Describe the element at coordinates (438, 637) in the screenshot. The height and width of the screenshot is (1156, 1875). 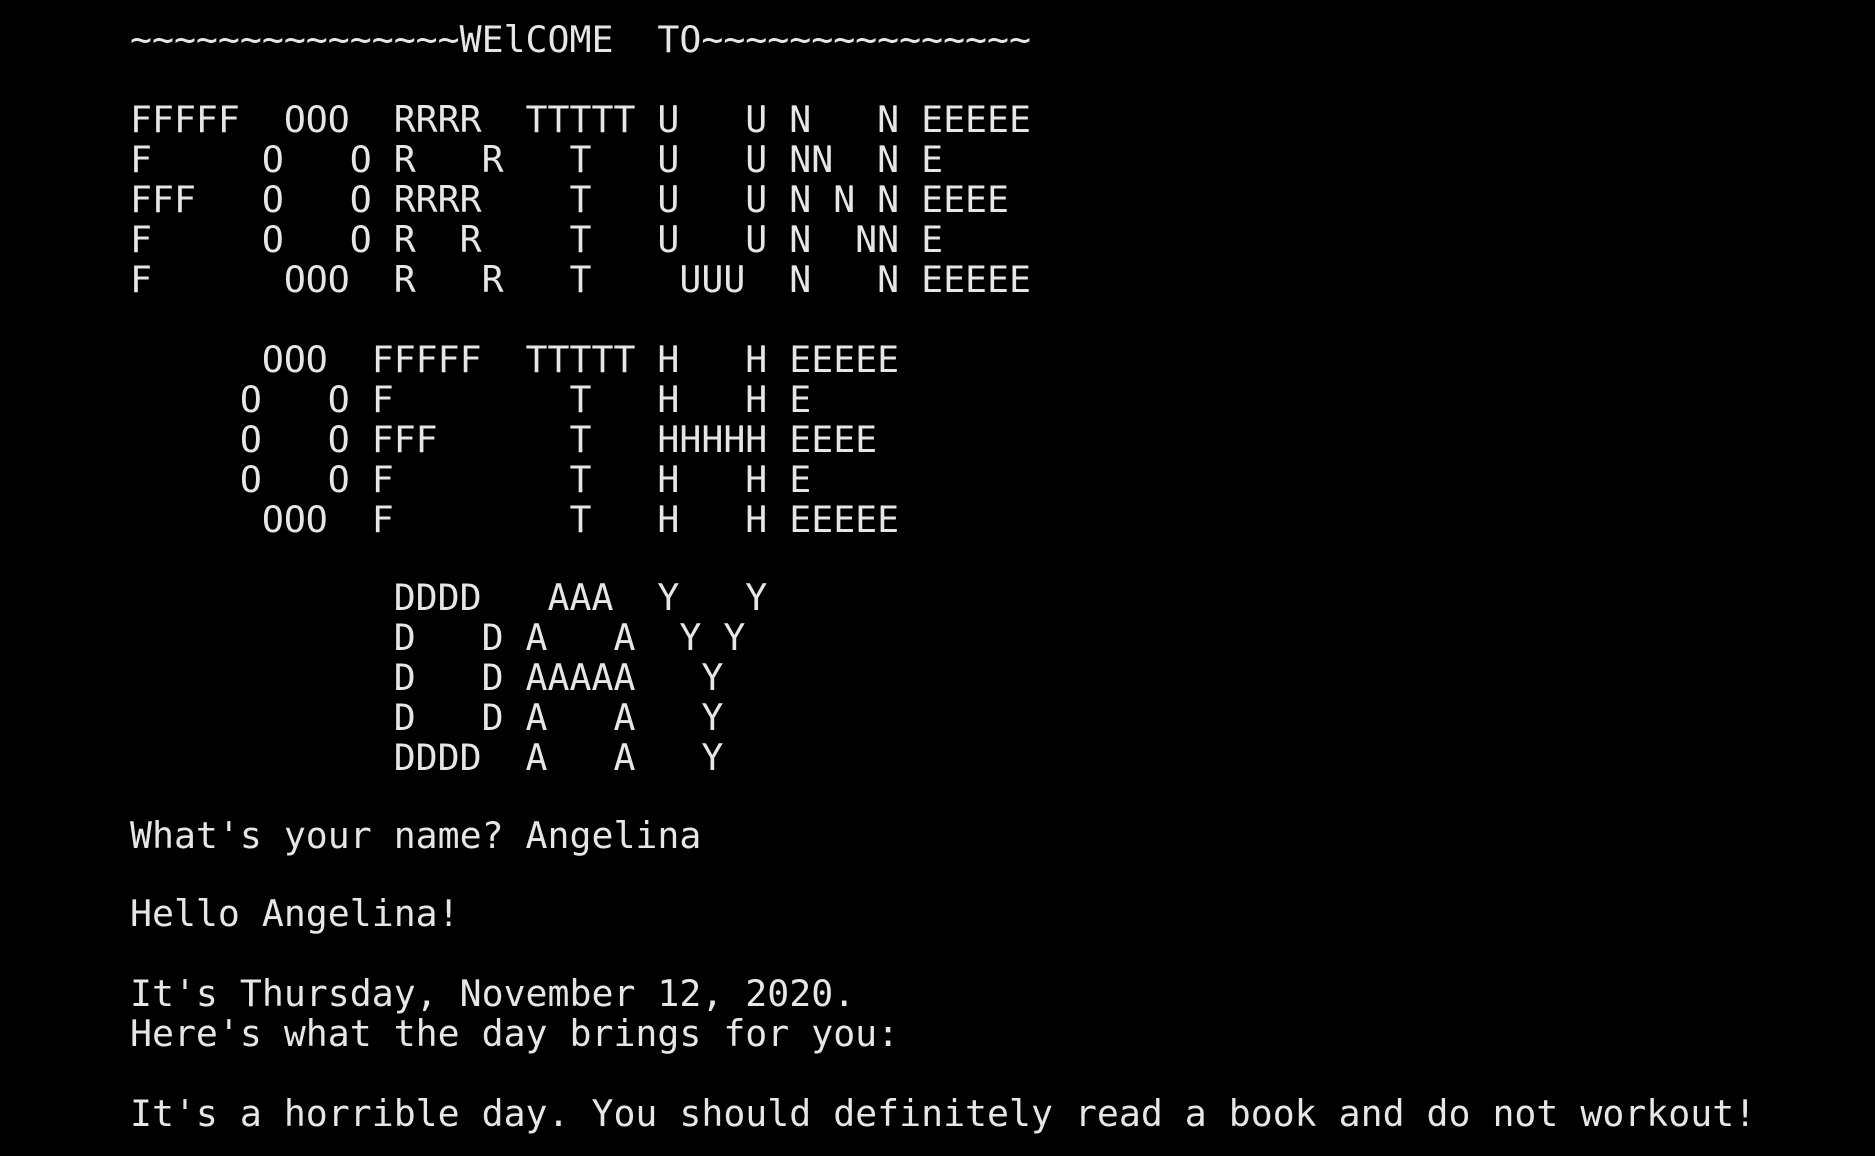
I see `ascii-day-row-2: D D A A Y Y` at that location.